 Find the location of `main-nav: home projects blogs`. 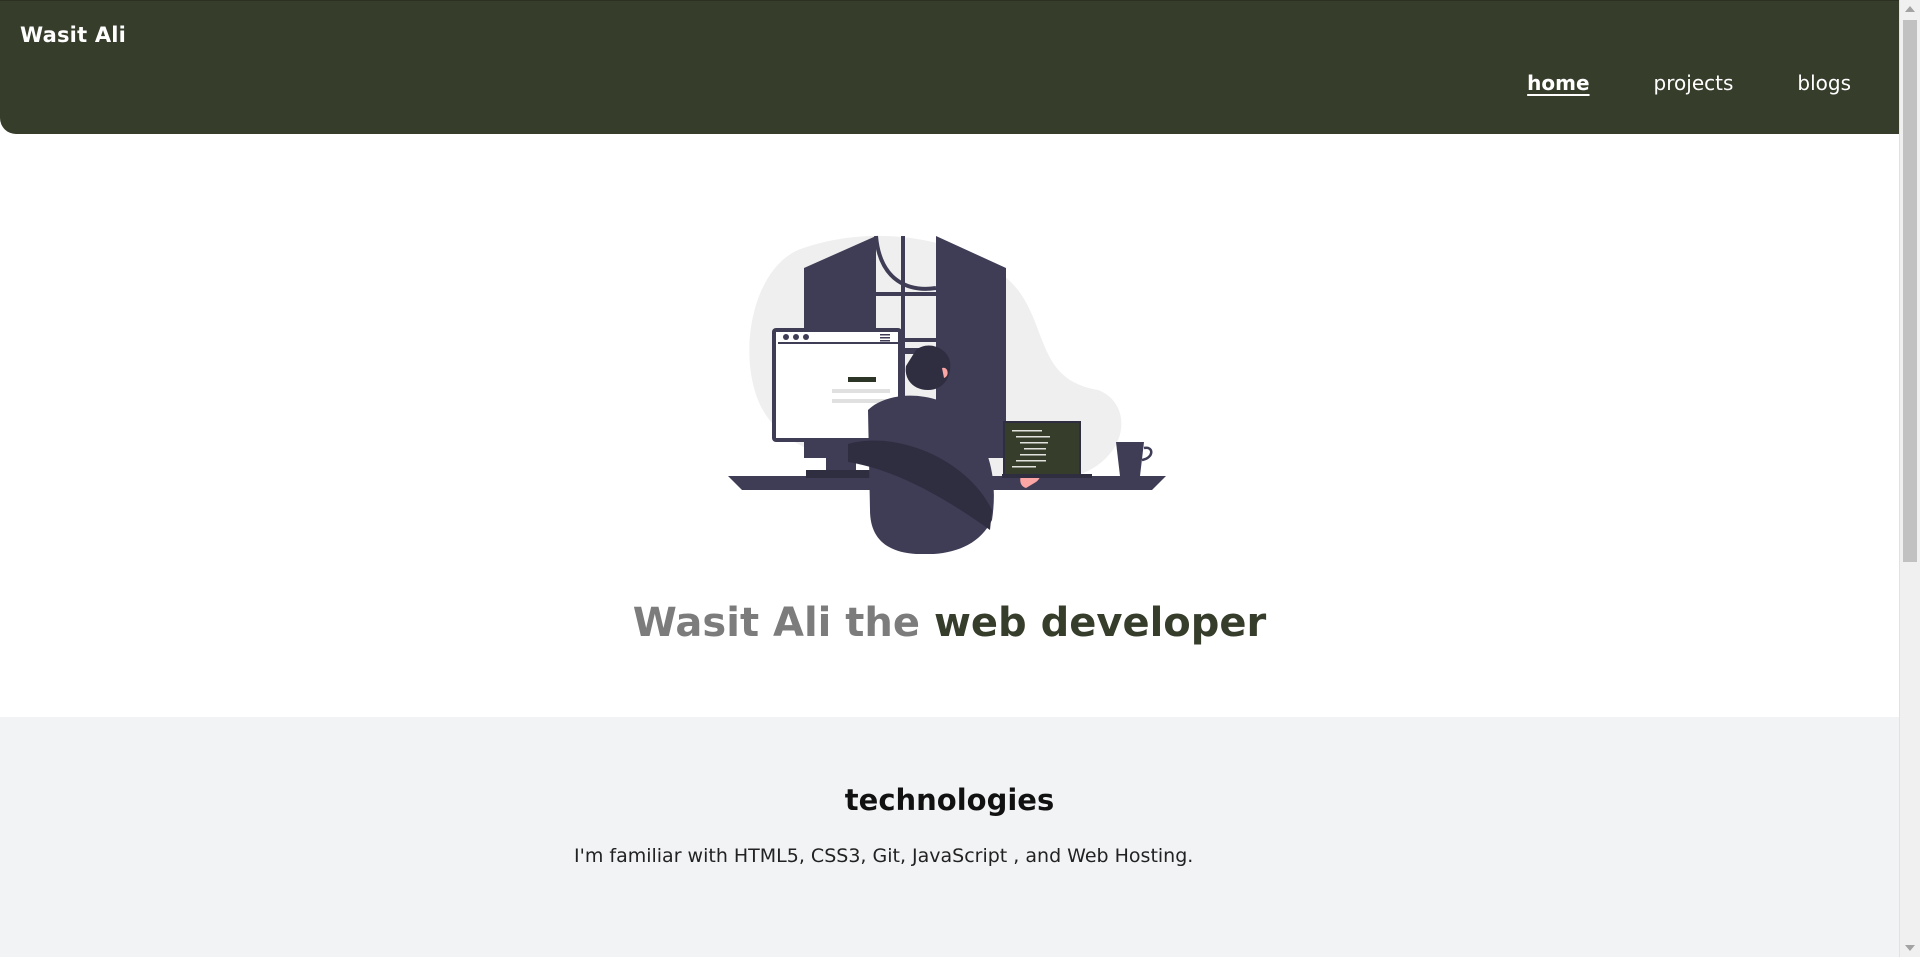

main-nav: home projects blogs is located at coordinates (1689, 83).